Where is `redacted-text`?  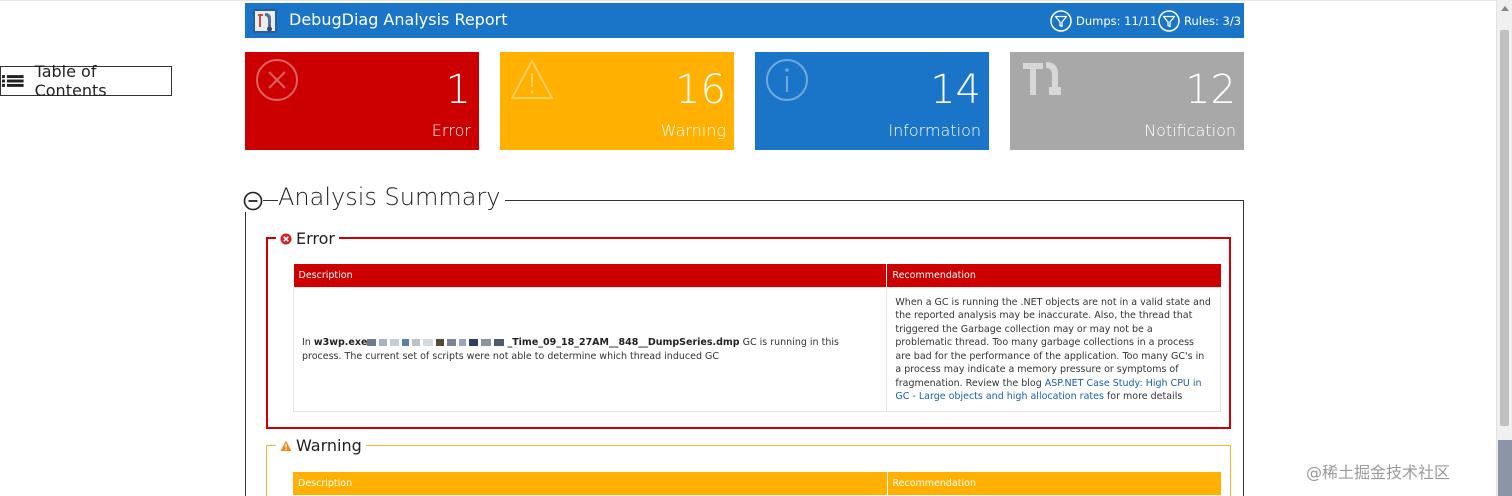
redacted-text is located at coordinates (437, 342).